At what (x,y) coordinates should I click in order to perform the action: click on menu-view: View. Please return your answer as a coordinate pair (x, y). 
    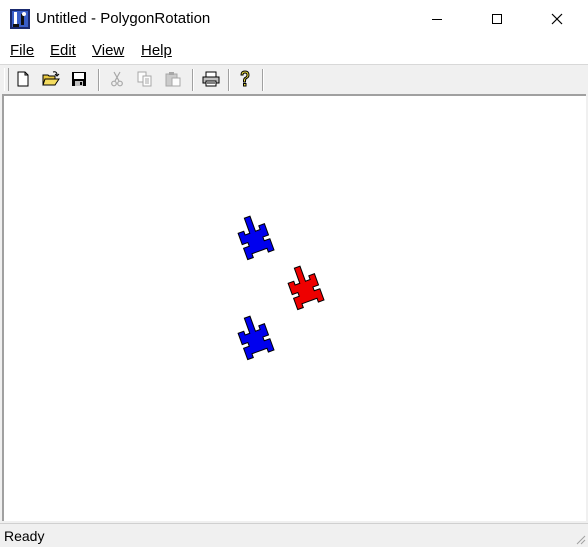
    Looking at the image, I should click on (108, 51).